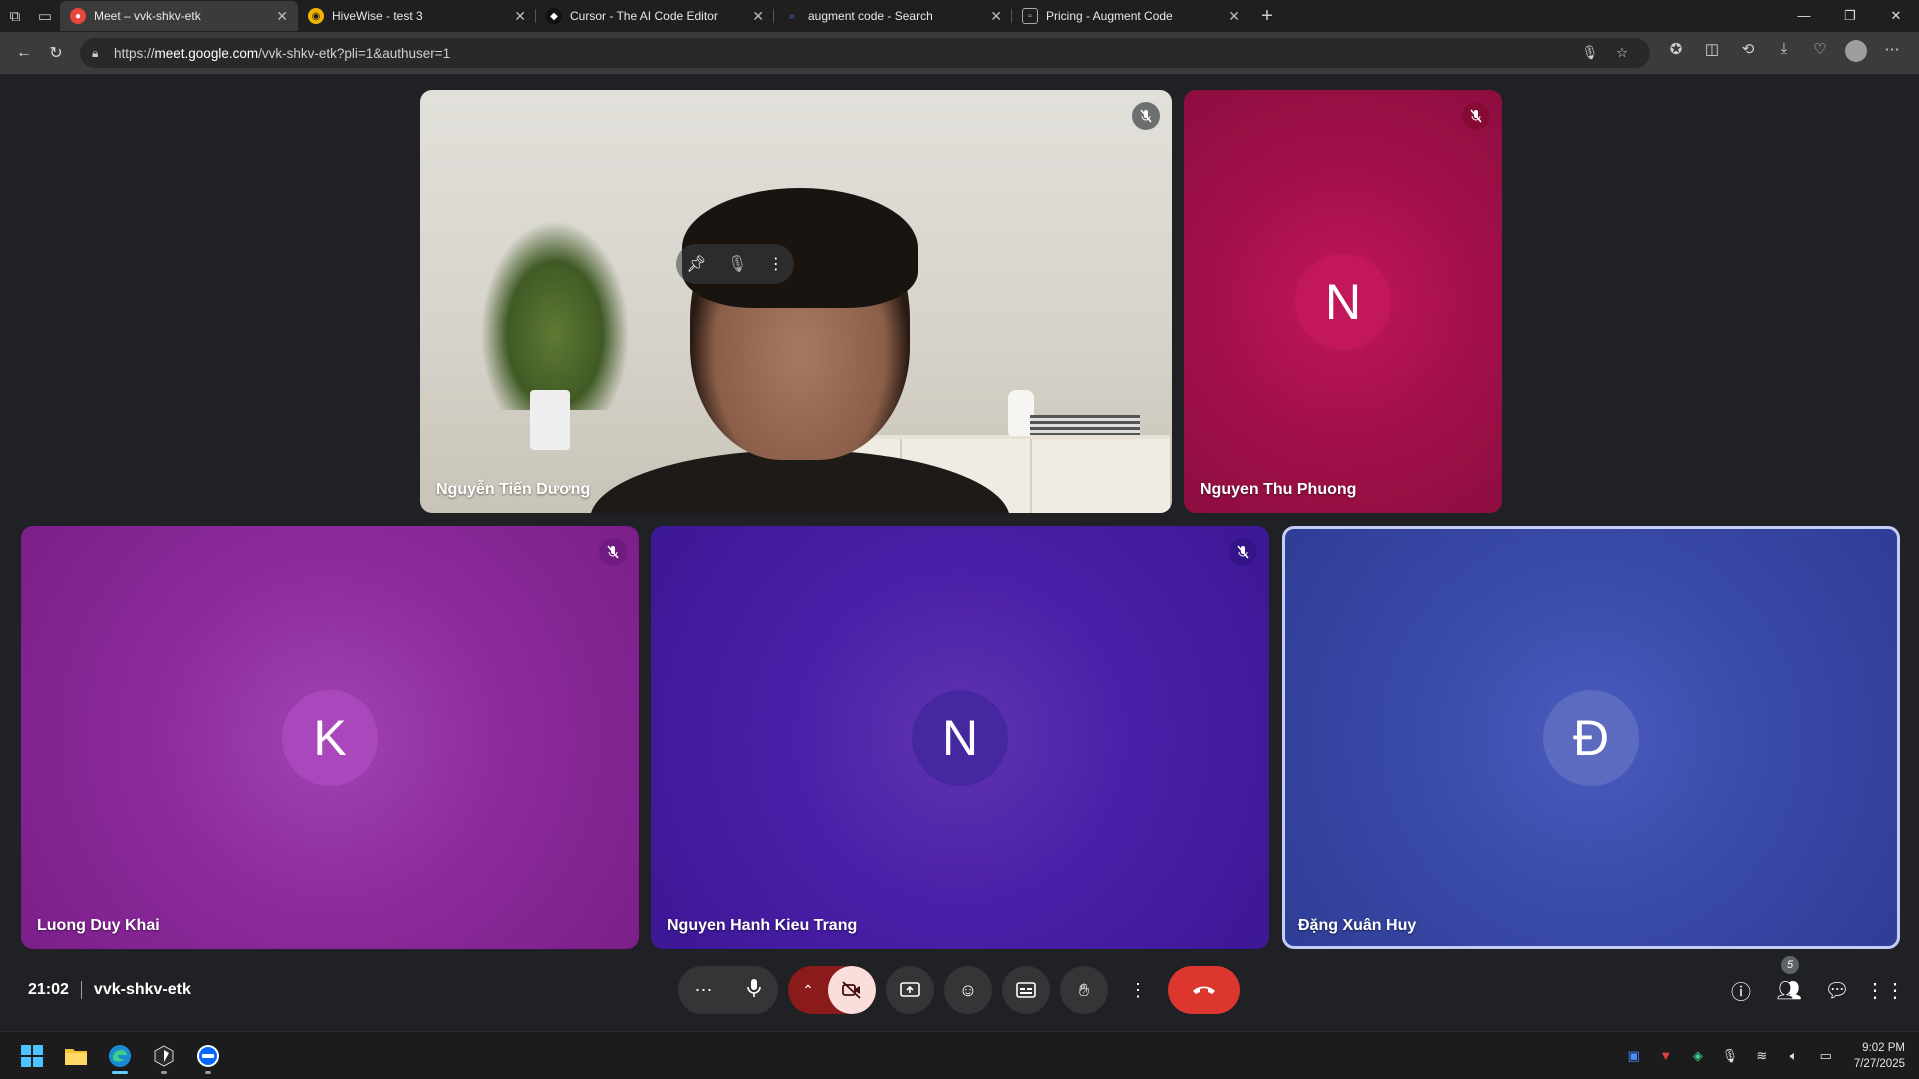  What do you see at coordinates (1267, 16) in the screenshot?
I see `new-tab-icon: +` at bounding box center [1267, 16].